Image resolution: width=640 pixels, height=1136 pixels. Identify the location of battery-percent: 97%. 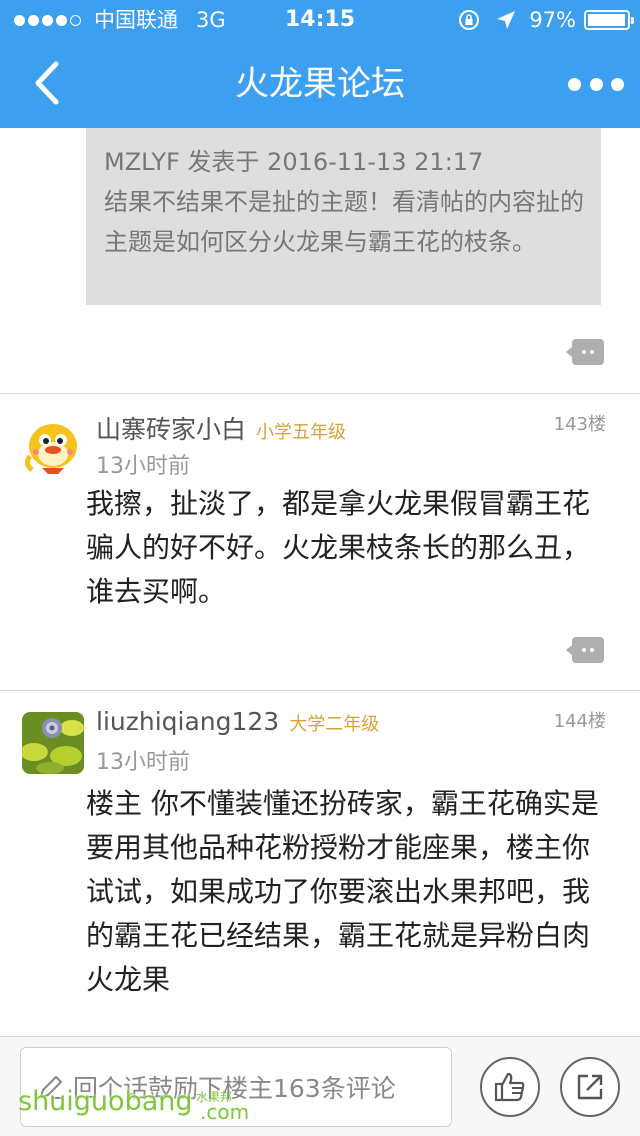
(552, 20).